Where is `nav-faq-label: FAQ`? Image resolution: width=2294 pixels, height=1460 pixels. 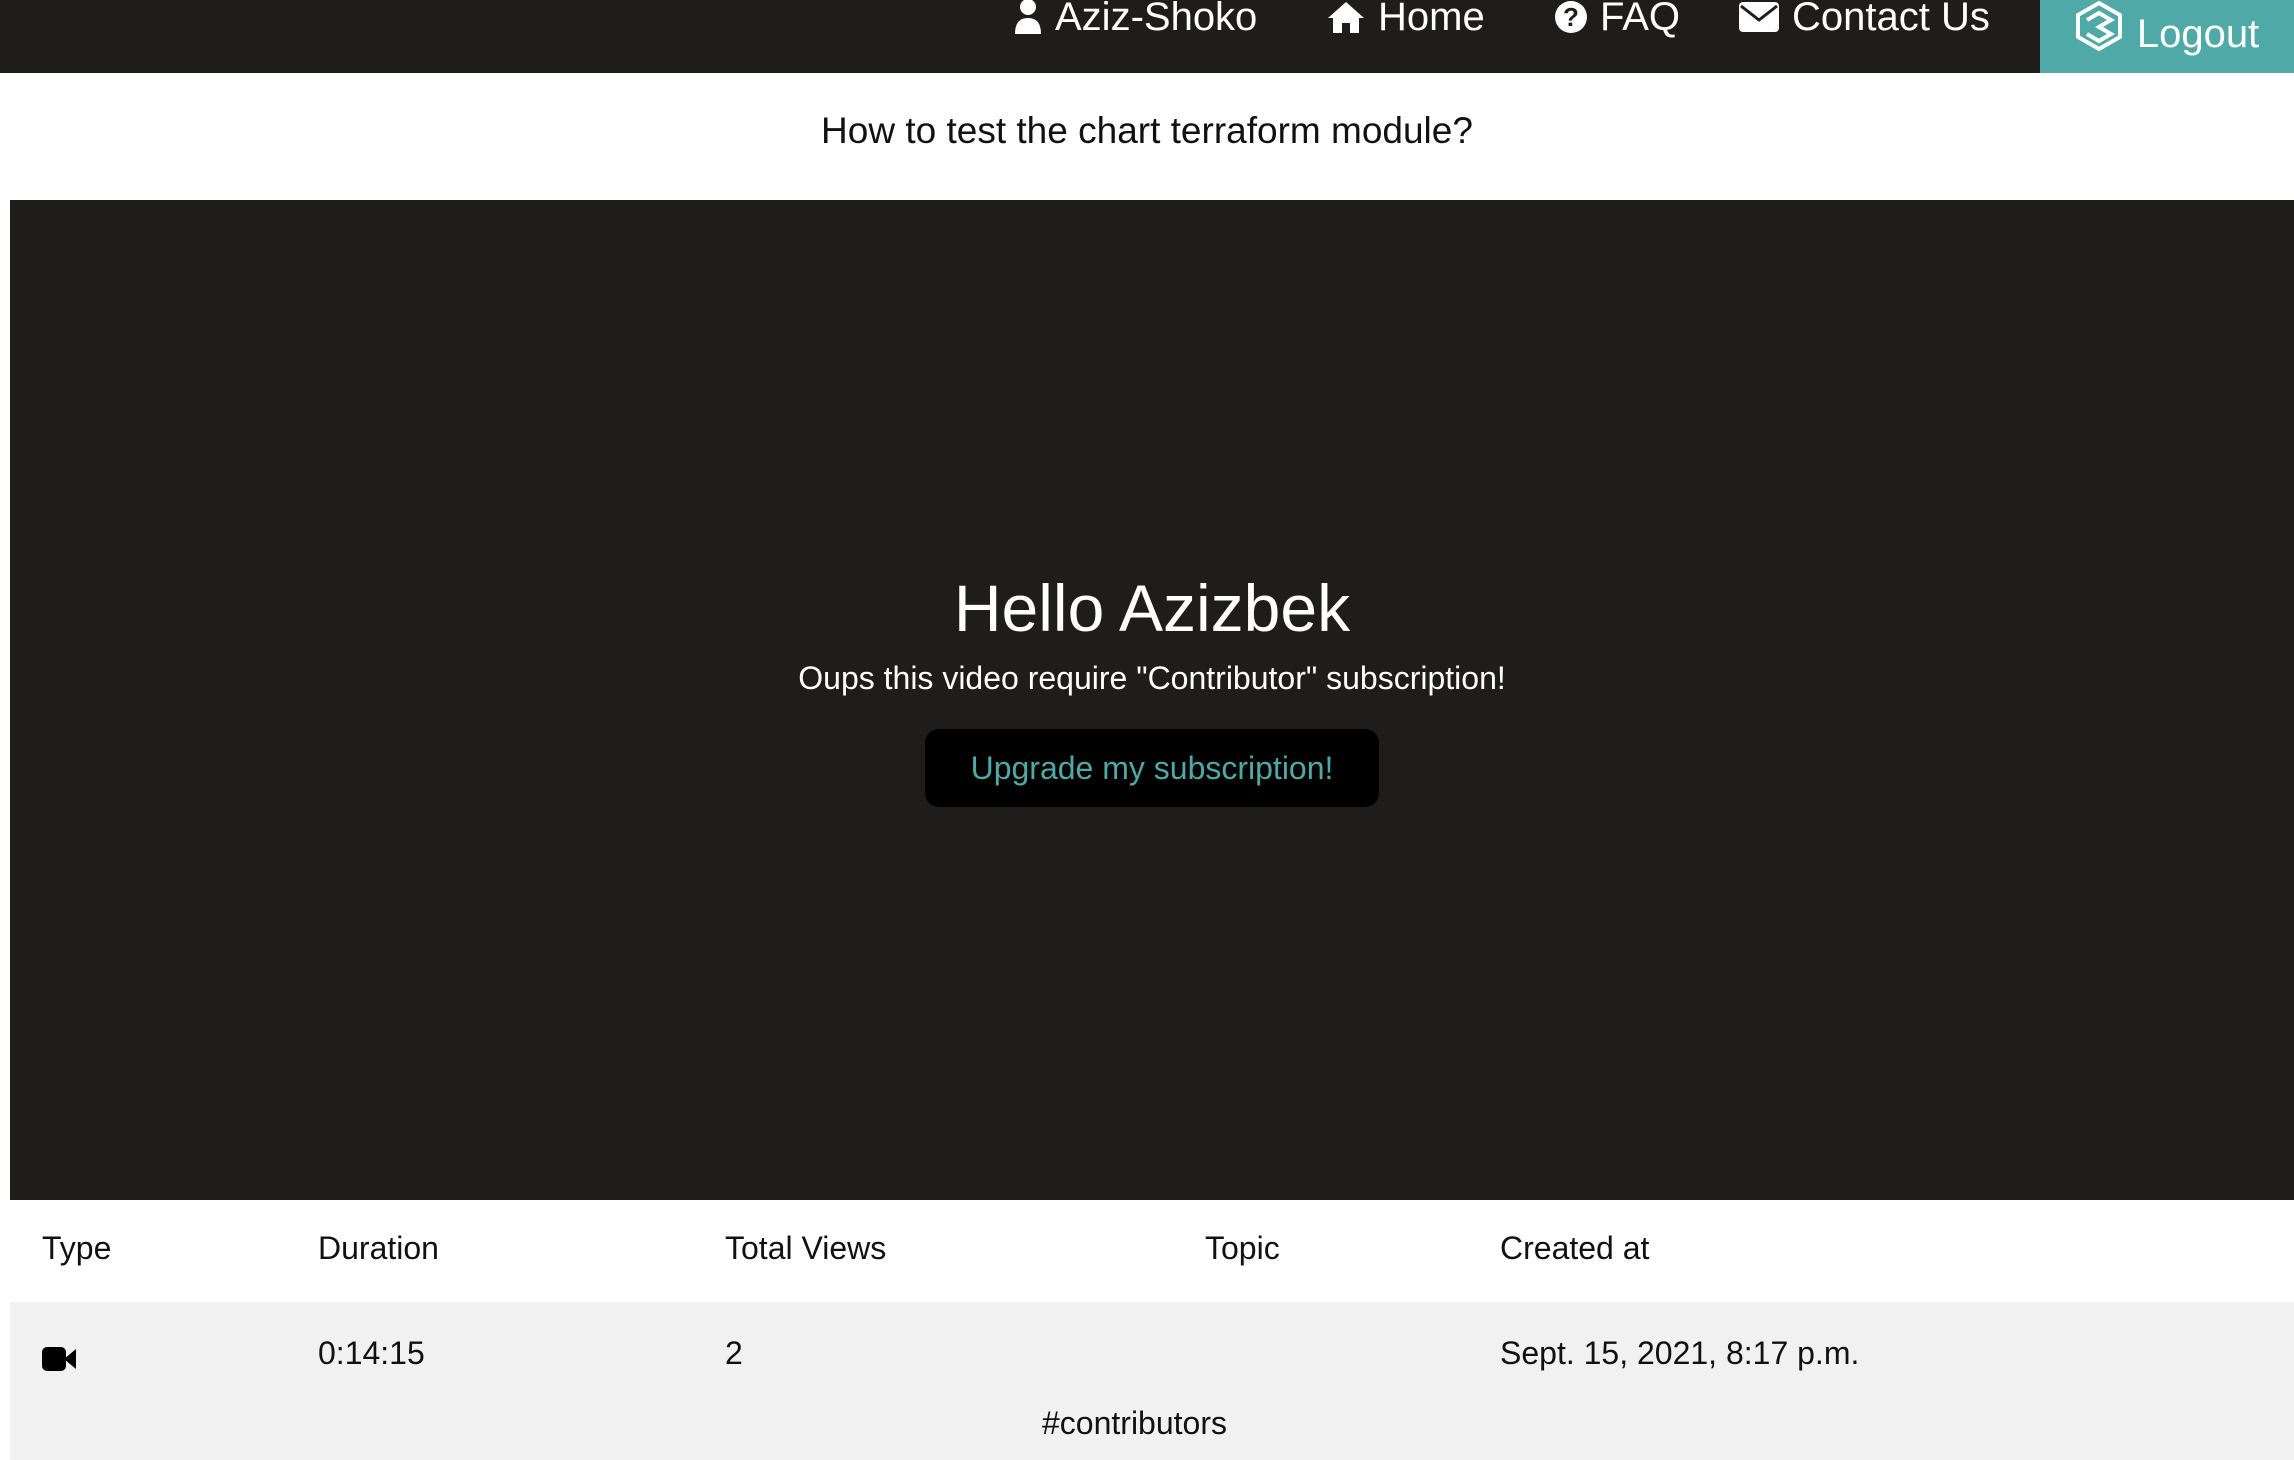
nav-faq-label: FAQ is located at coordinates (1640, 19).